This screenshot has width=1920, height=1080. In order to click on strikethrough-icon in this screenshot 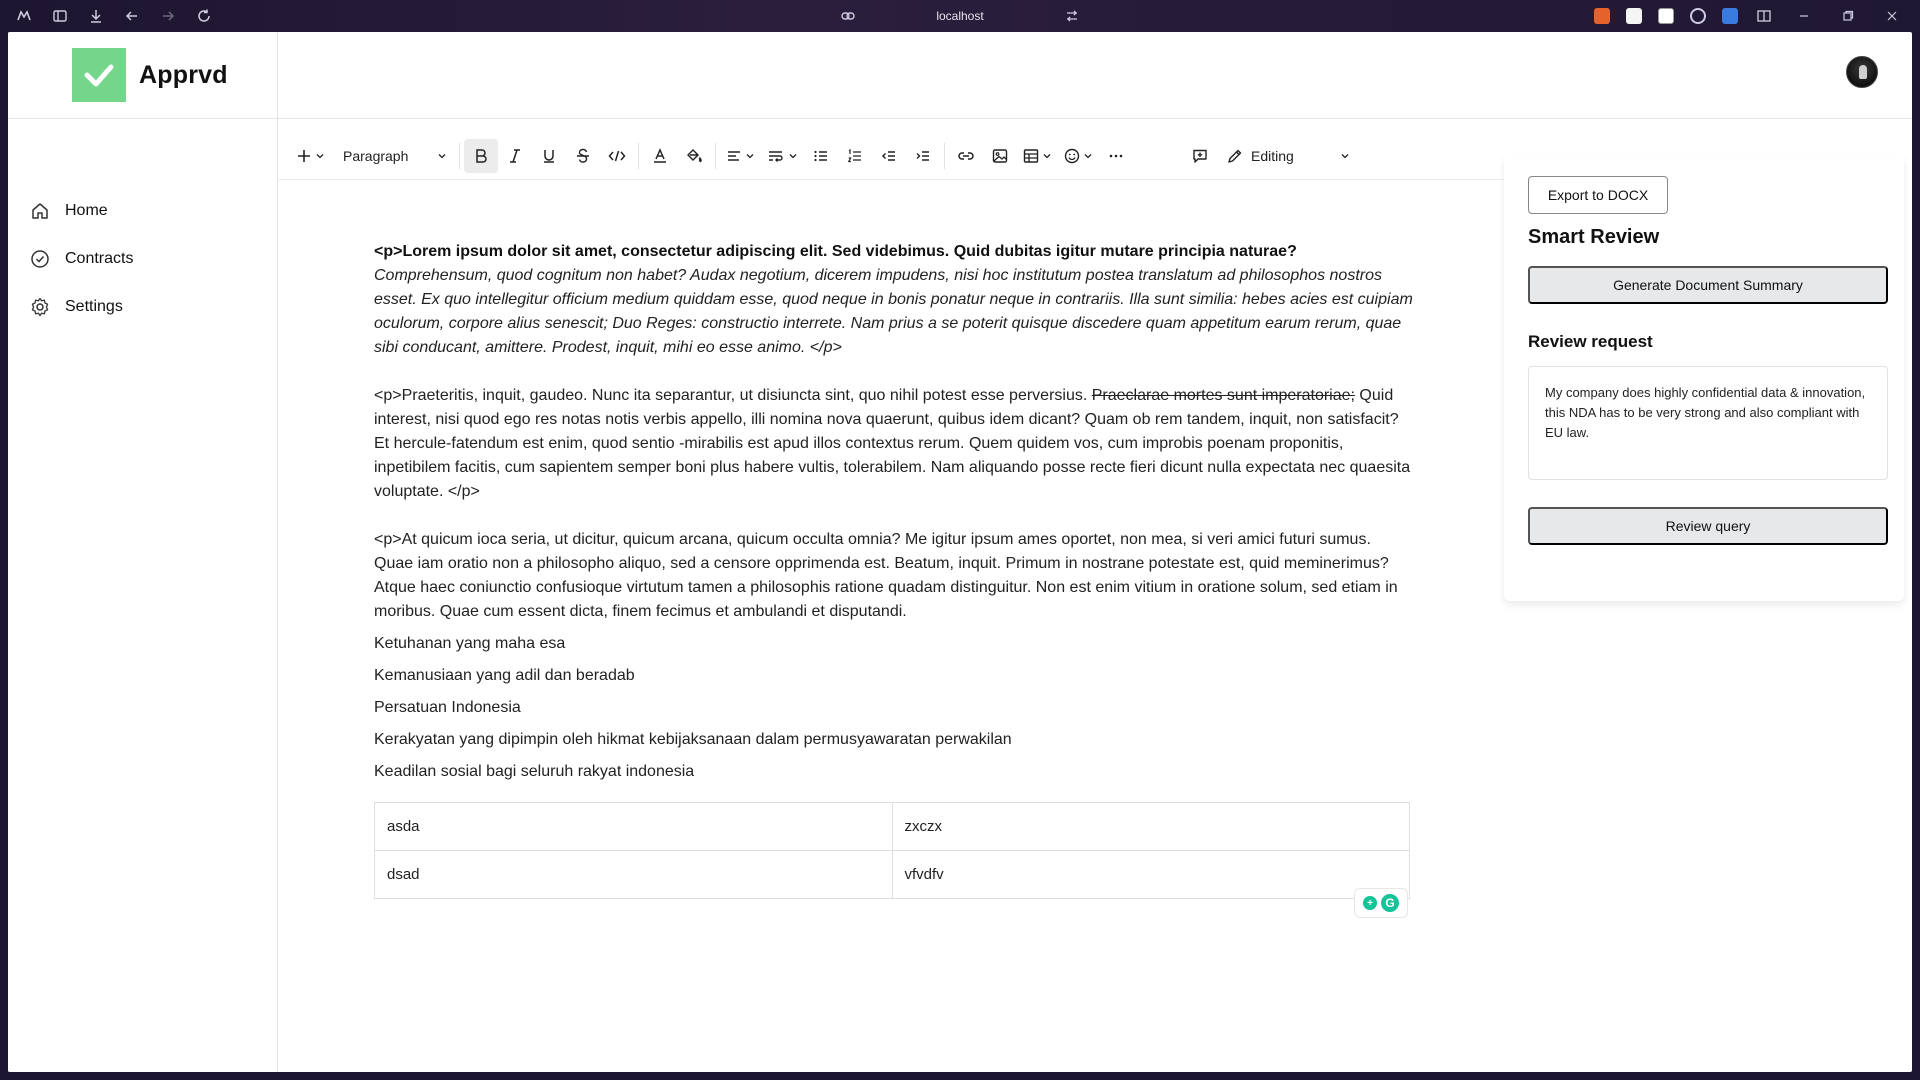, I will do `click(583, 155)`.